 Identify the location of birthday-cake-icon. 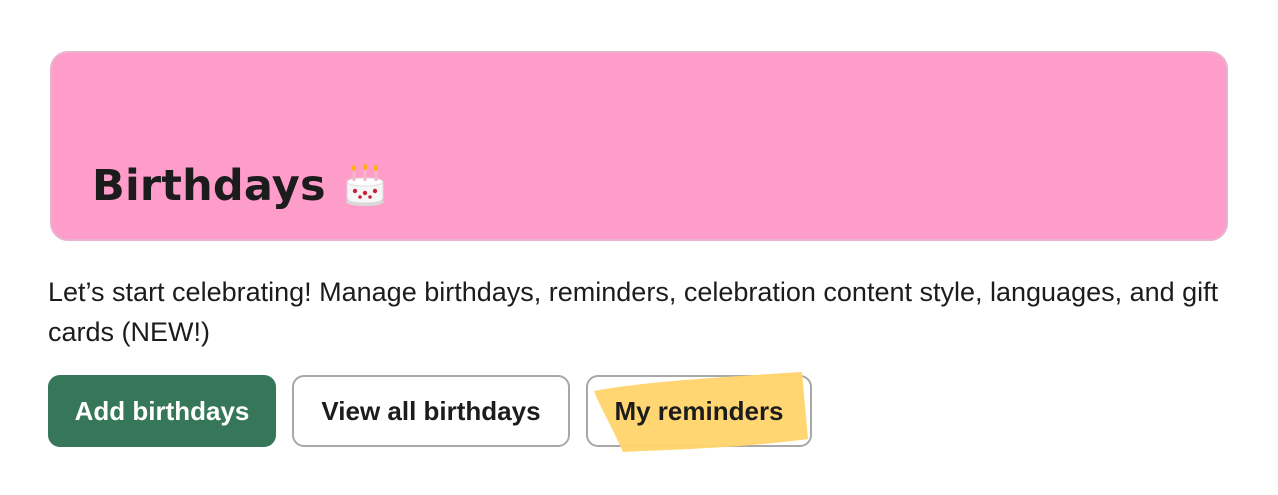
(365, 186).